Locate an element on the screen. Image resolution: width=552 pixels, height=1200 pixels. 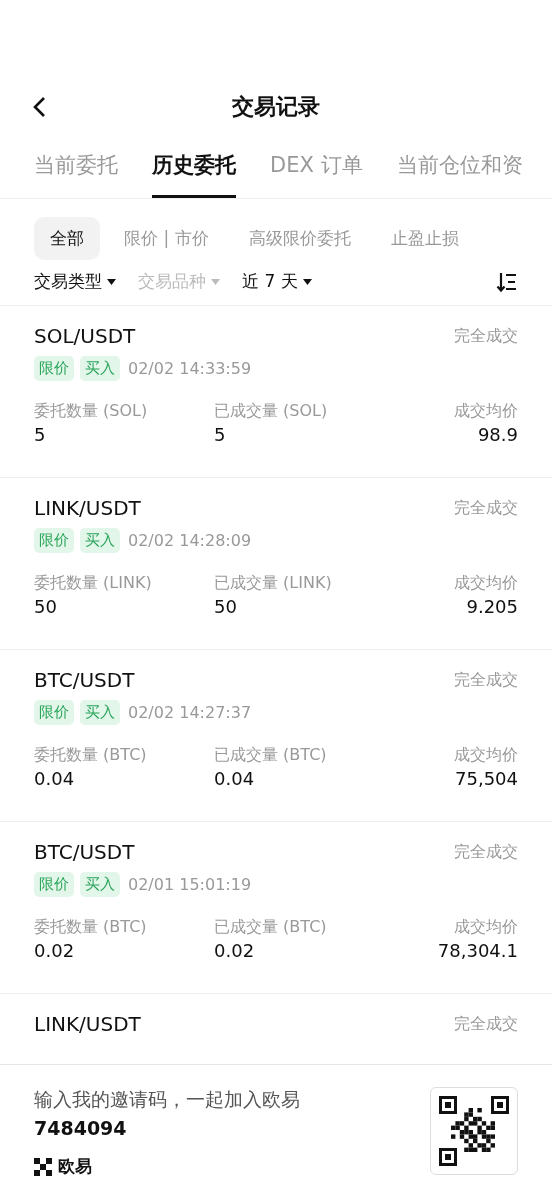
tab: 历史委托 is located at coordinates (194, 166).